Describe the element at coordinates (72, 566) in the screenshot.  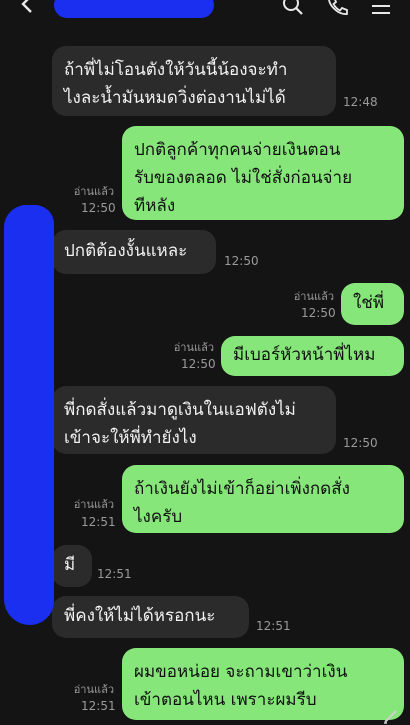
I see `message-bubble-incoming: มี` at that location.